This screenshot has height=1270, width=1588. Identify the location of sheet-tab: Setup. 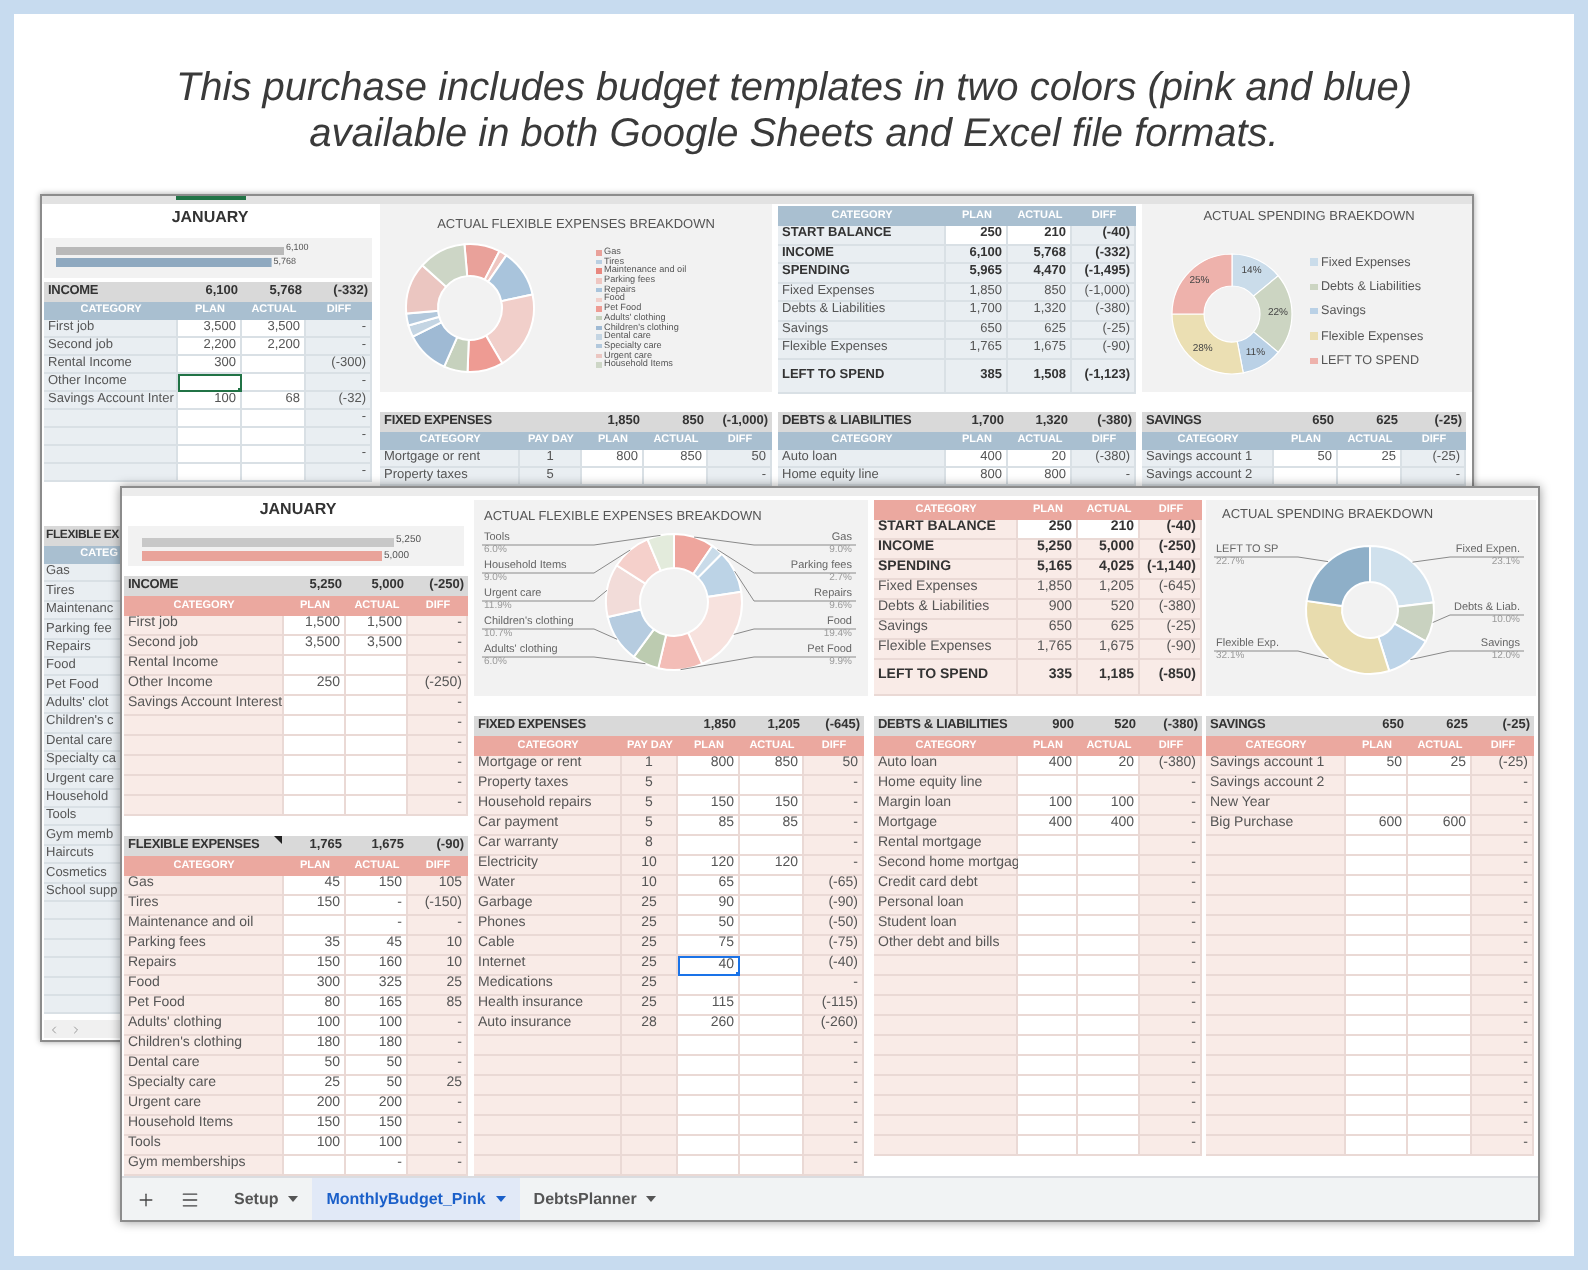
(266, 1199).